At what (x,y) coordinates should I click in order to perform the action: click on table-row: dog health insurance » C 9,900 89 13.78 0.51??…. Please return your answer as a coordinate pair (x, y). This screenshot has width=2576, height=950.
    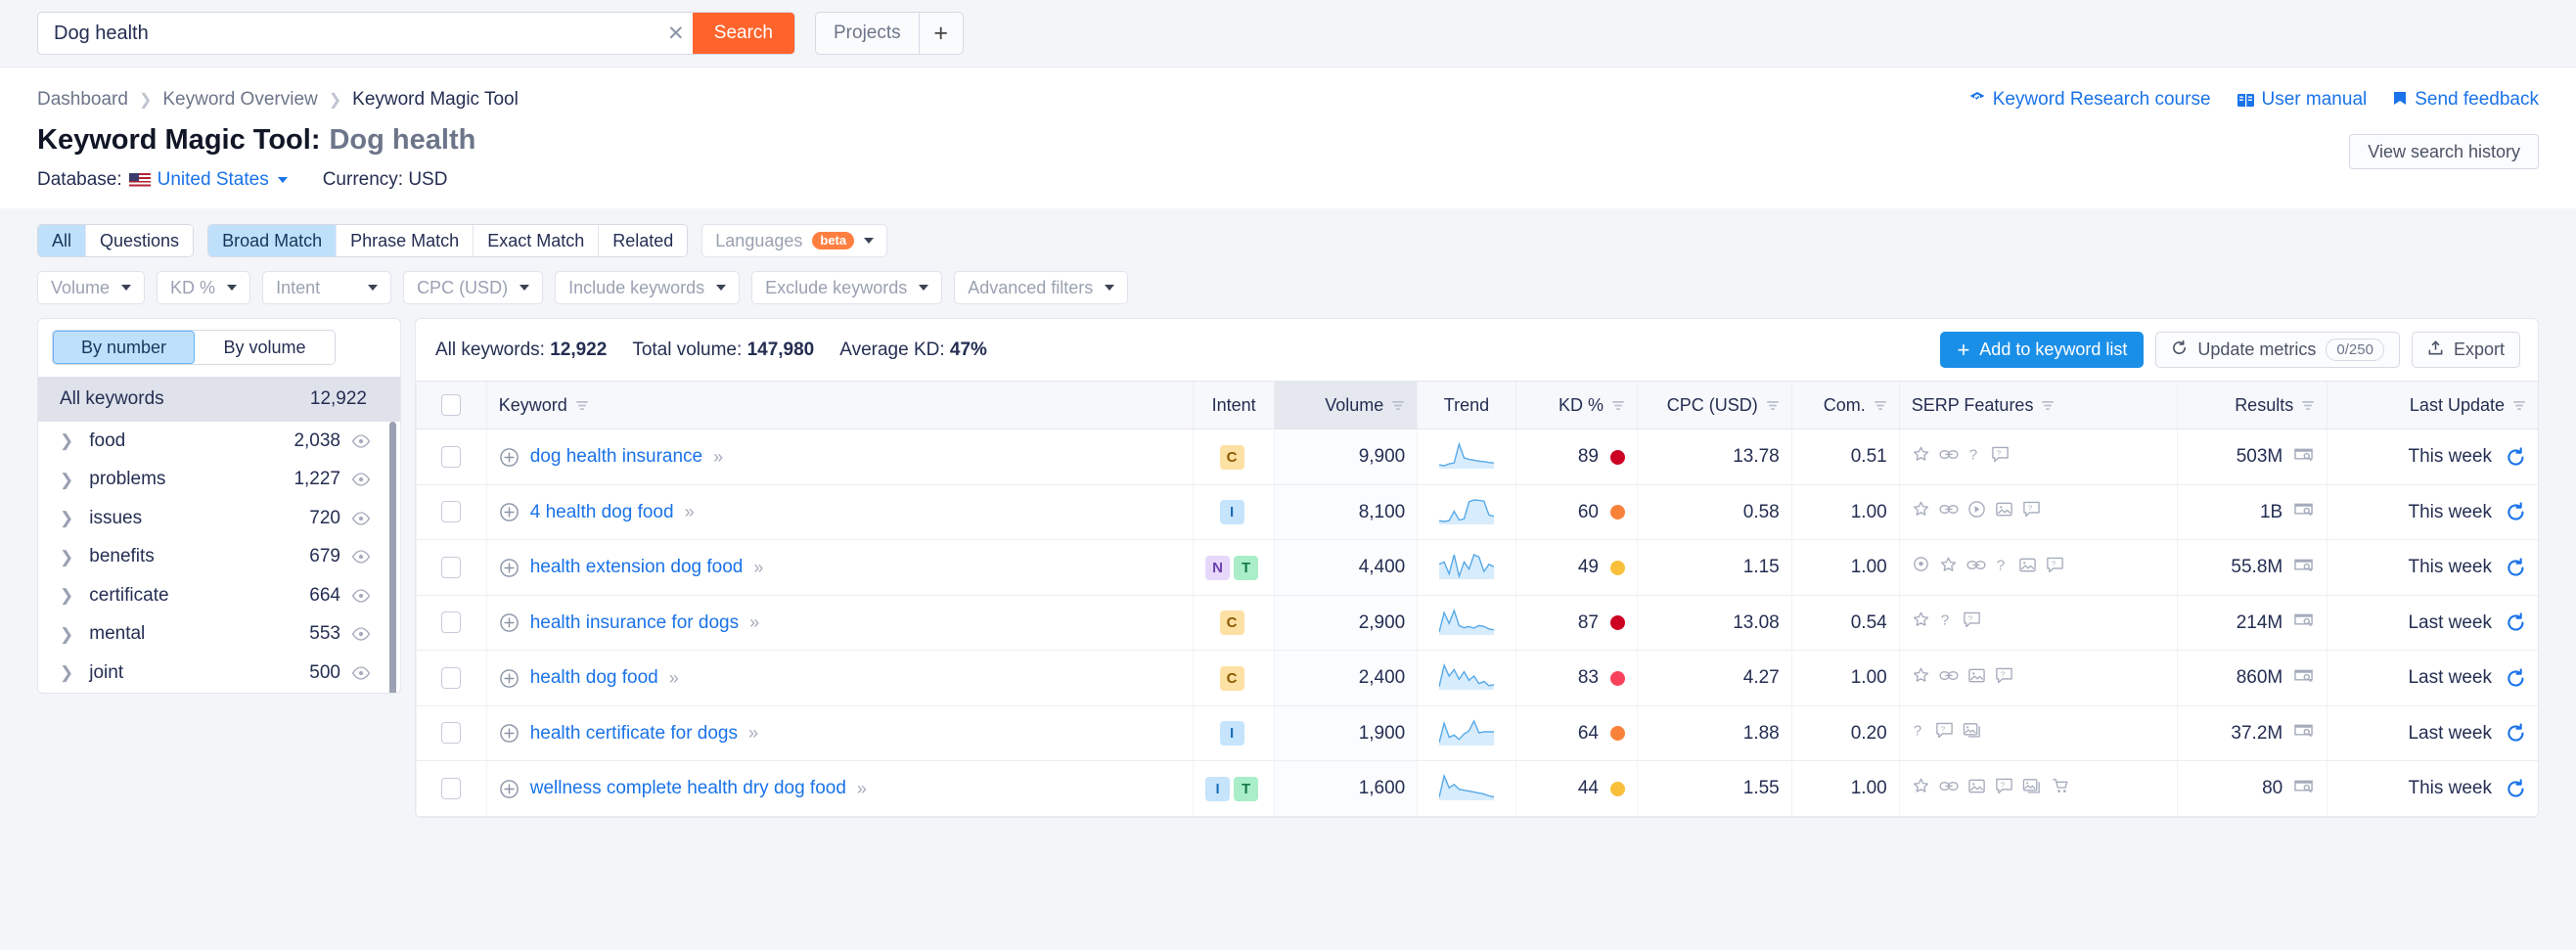
    Looking at the image, I should click on (1477, 457).